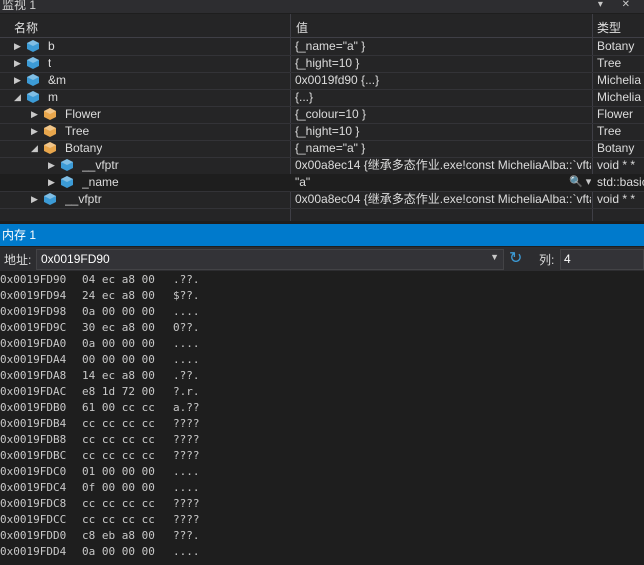 The height and width of the screenshot is (565, 644). I want to click on column-header-name: 名称, so click(26, 27).